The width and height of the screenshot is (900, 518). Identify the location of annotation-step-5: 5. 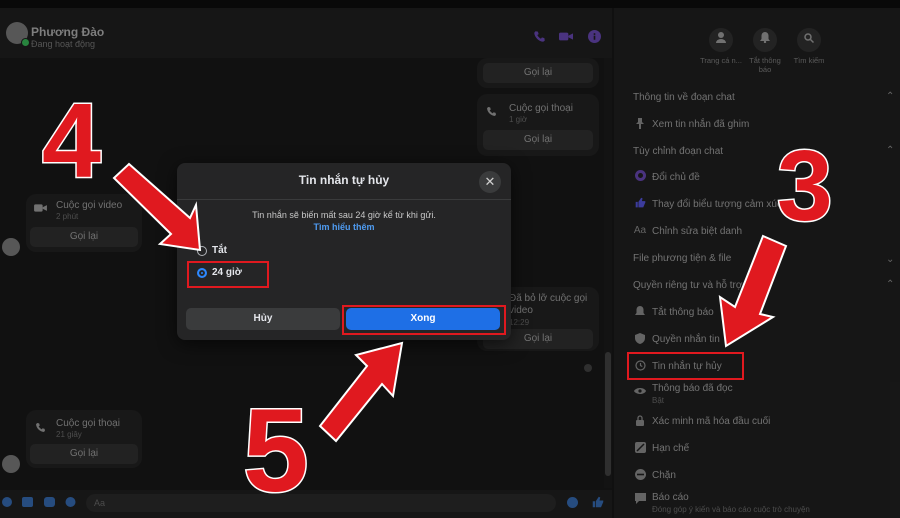
(276, 451).